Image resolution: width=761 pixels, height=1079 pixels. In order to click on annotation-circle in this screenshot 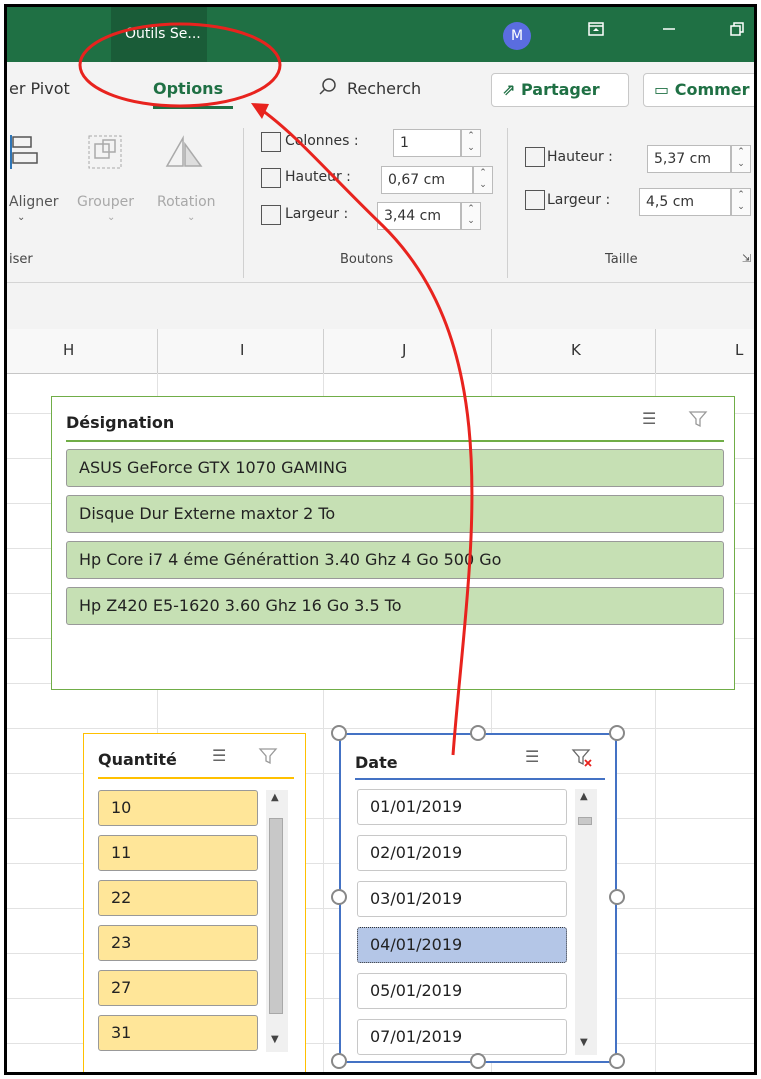, I will do `click(180, 65)`.